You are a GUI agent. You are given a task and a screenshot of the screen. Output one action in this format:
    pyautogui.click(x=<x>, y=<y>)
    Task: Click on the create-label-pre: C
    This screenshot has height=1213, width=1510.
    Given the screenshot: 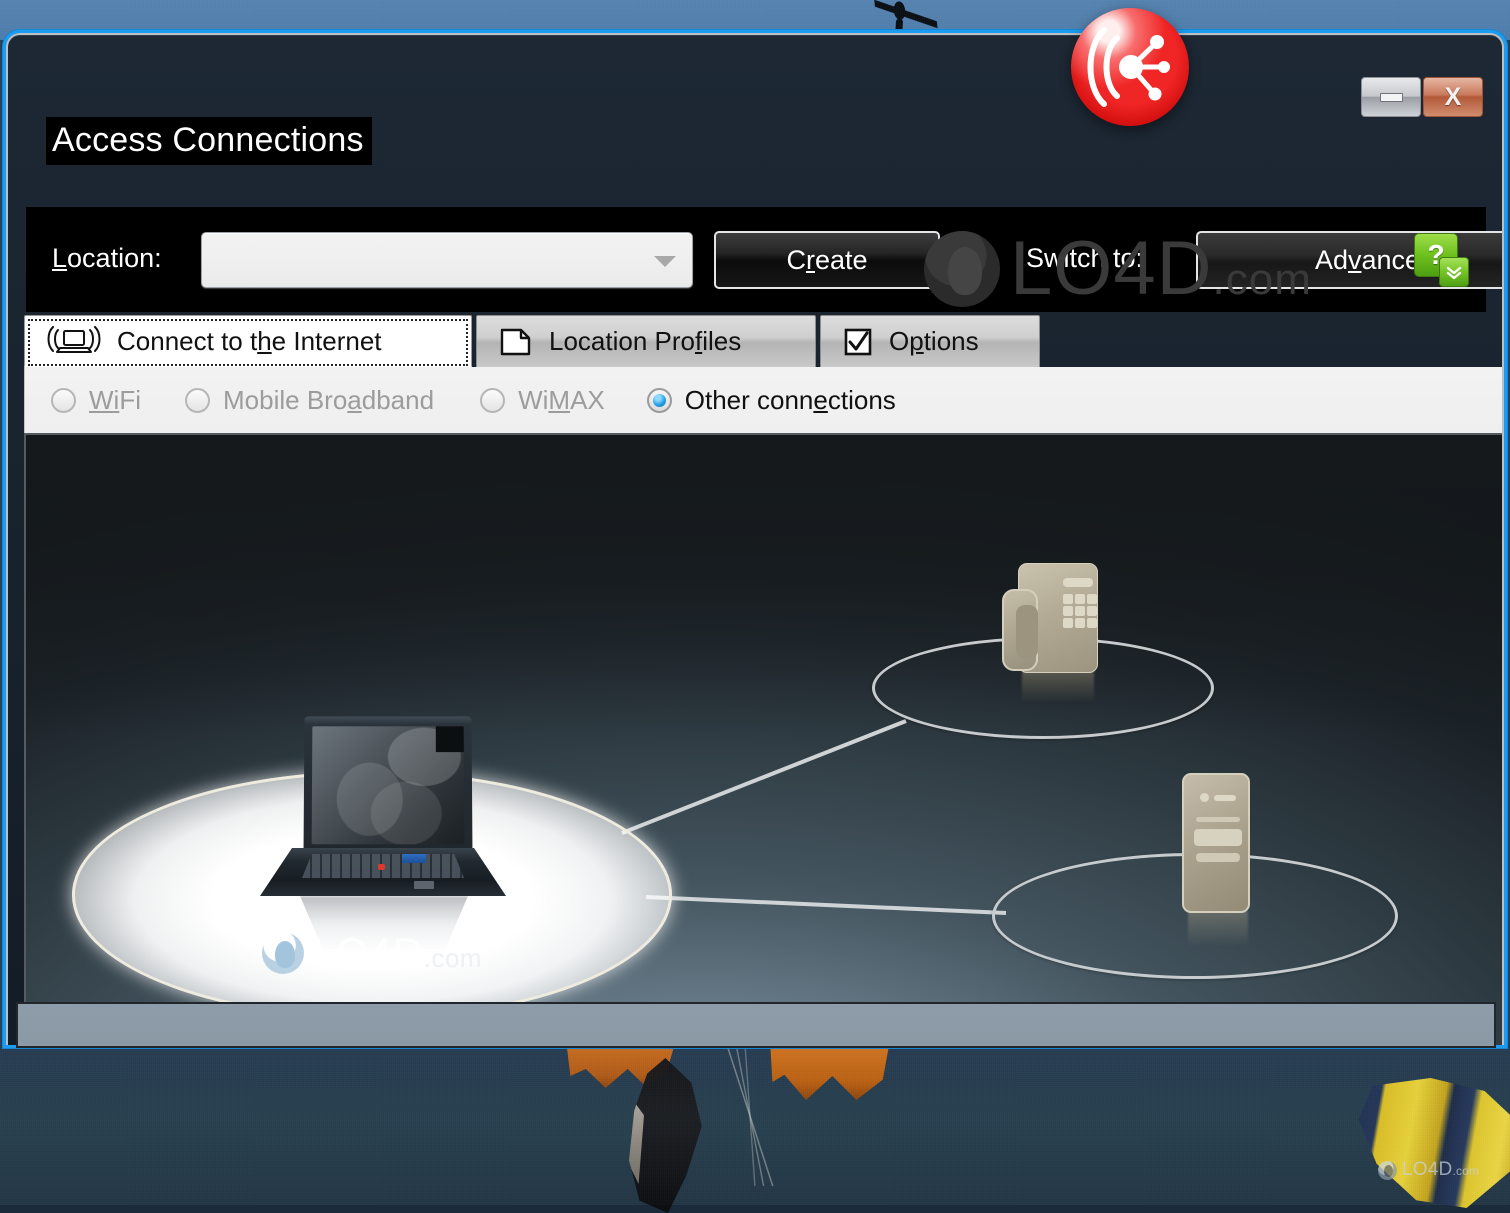 What is the action you would take?
    pyautogui.click(x=796, y=260)
    